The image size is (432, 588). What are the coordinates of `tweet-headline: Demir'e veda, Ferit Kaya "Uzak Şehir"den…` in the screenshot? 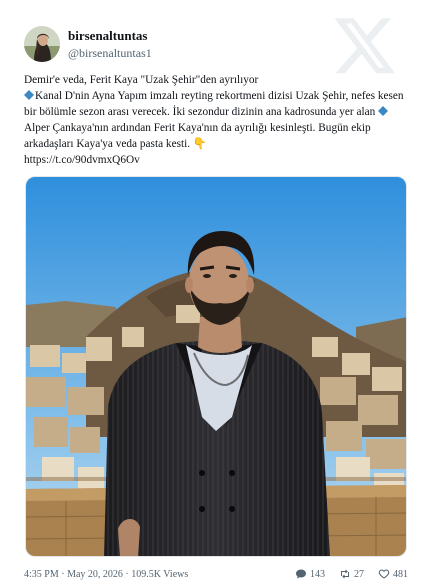 It's located at (141, 80).